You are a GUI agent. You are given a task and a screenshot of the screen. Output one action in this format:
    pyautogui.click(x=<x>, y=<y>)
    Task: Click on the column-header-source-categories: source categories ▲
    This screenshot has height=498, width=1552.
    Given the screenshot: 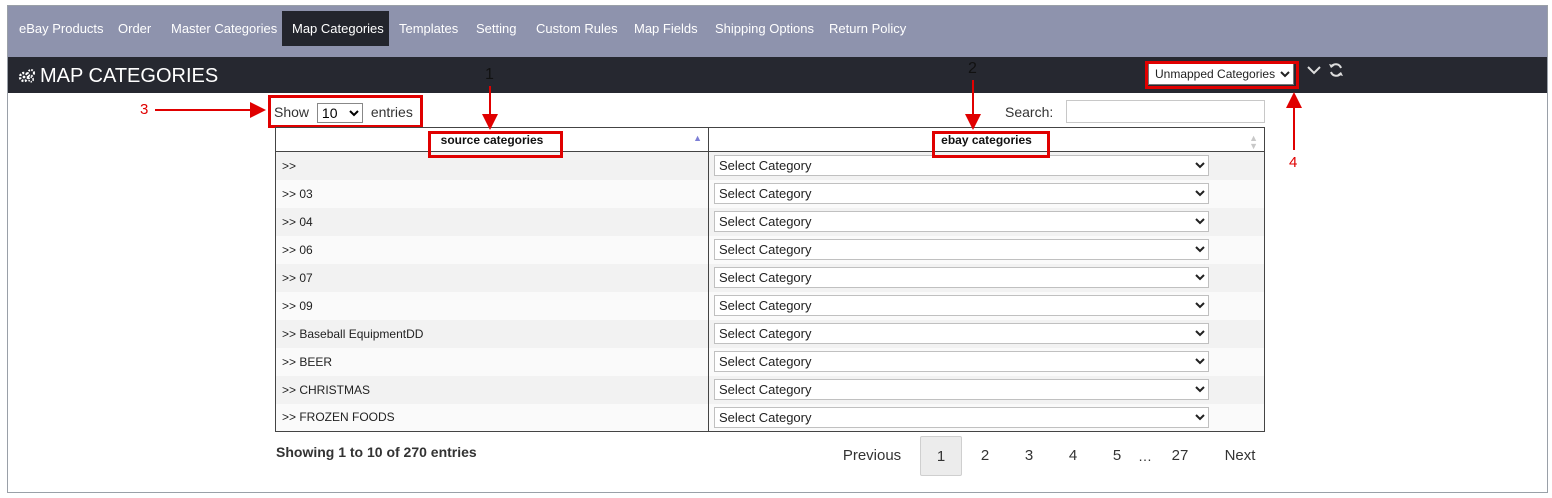 What is the action you would take?
    pyautogui.click(x=492, y=139)
    